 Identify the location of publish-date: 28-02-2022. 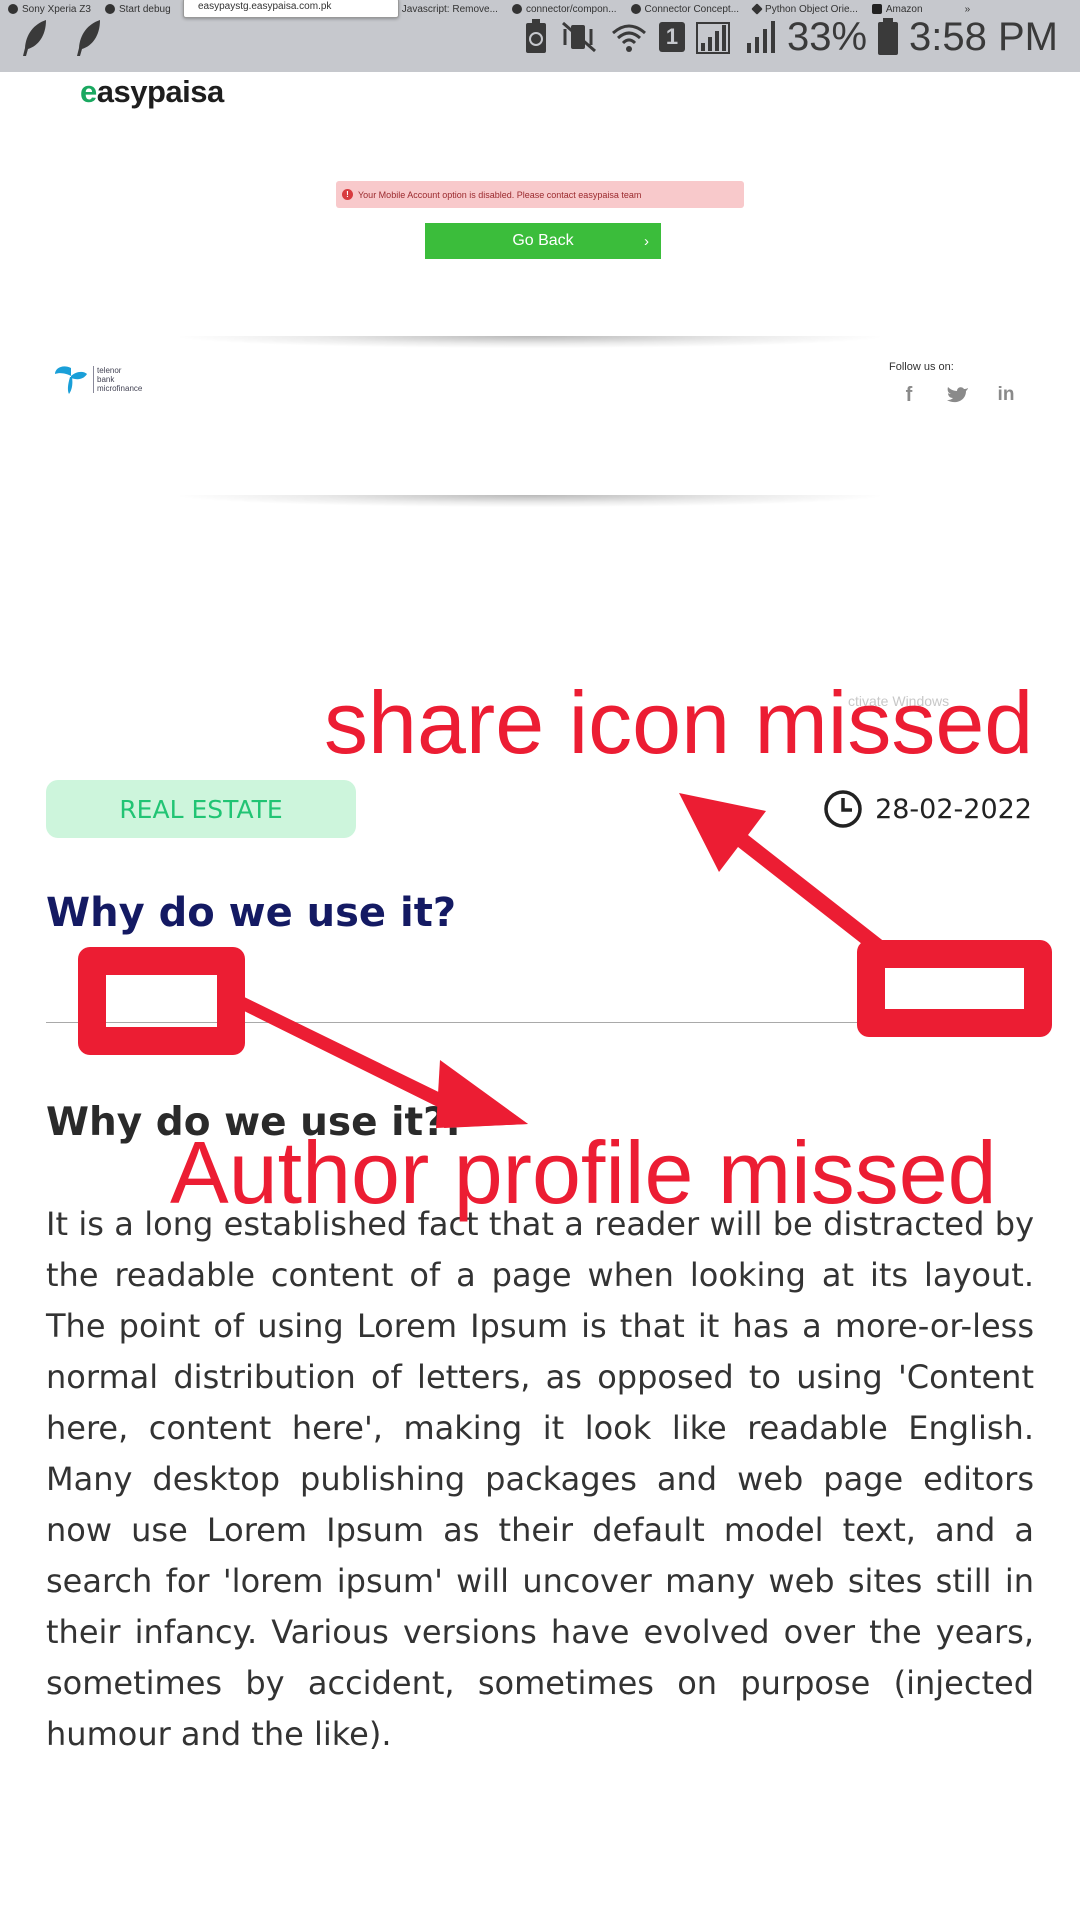
(927, 809).